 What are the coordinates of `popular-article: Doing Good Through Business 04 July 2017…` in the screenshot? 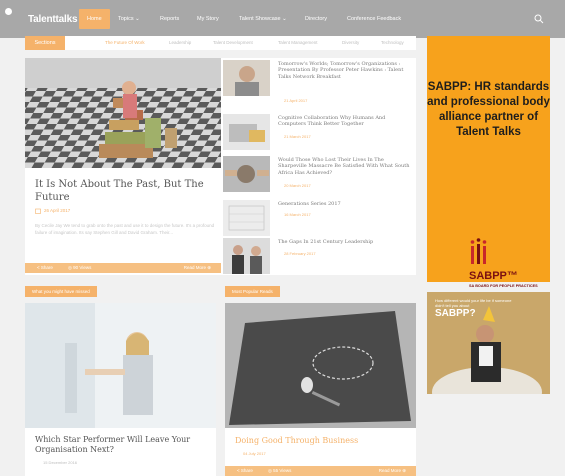 It's located at (320, 389).